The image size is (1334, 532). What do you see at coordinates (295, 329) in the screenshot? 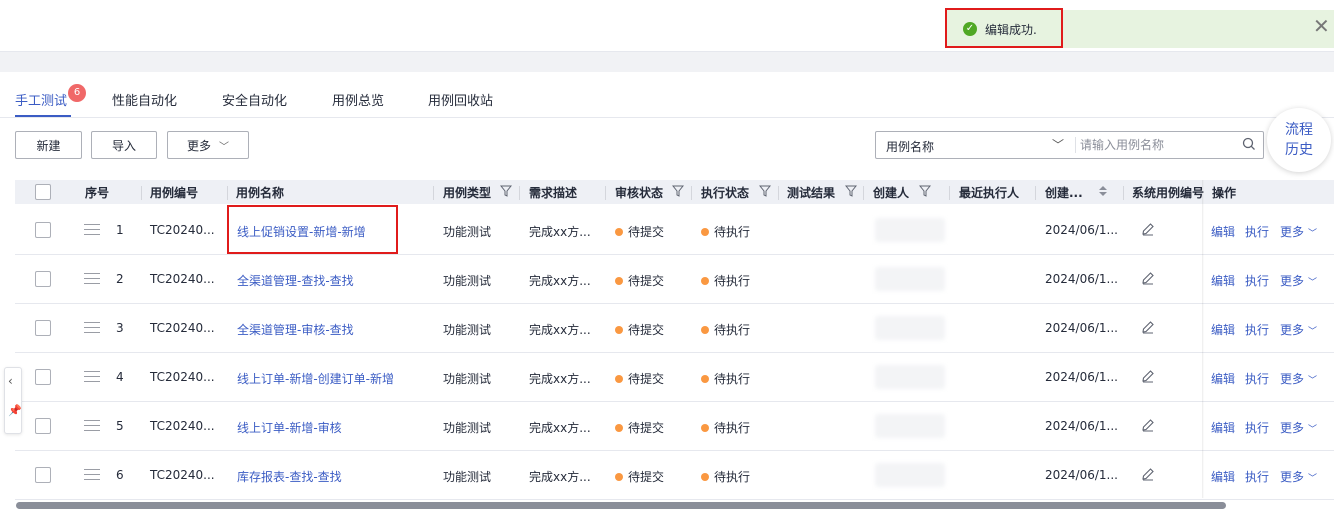
I see `row-case-name-link: 全渠道管理-审核-查找` at bounding box center [295, 329].